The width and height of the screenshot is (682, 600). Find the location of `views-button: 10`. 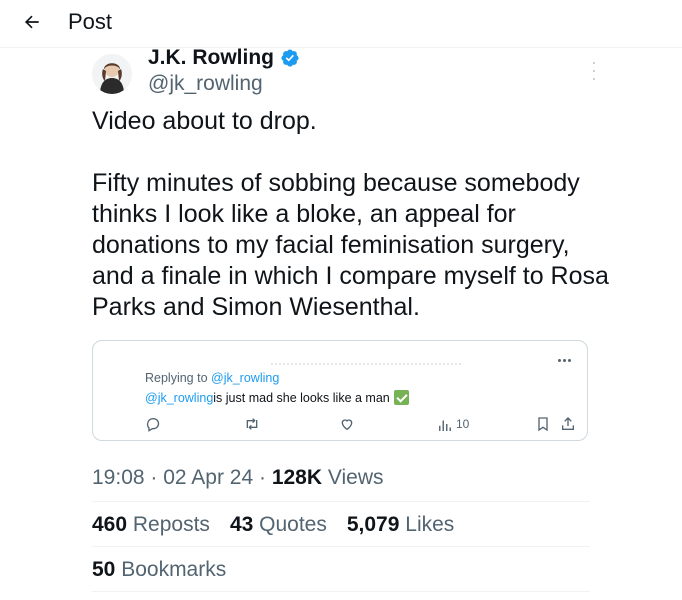

views-button: 10 is located at coordinates (453, 424).